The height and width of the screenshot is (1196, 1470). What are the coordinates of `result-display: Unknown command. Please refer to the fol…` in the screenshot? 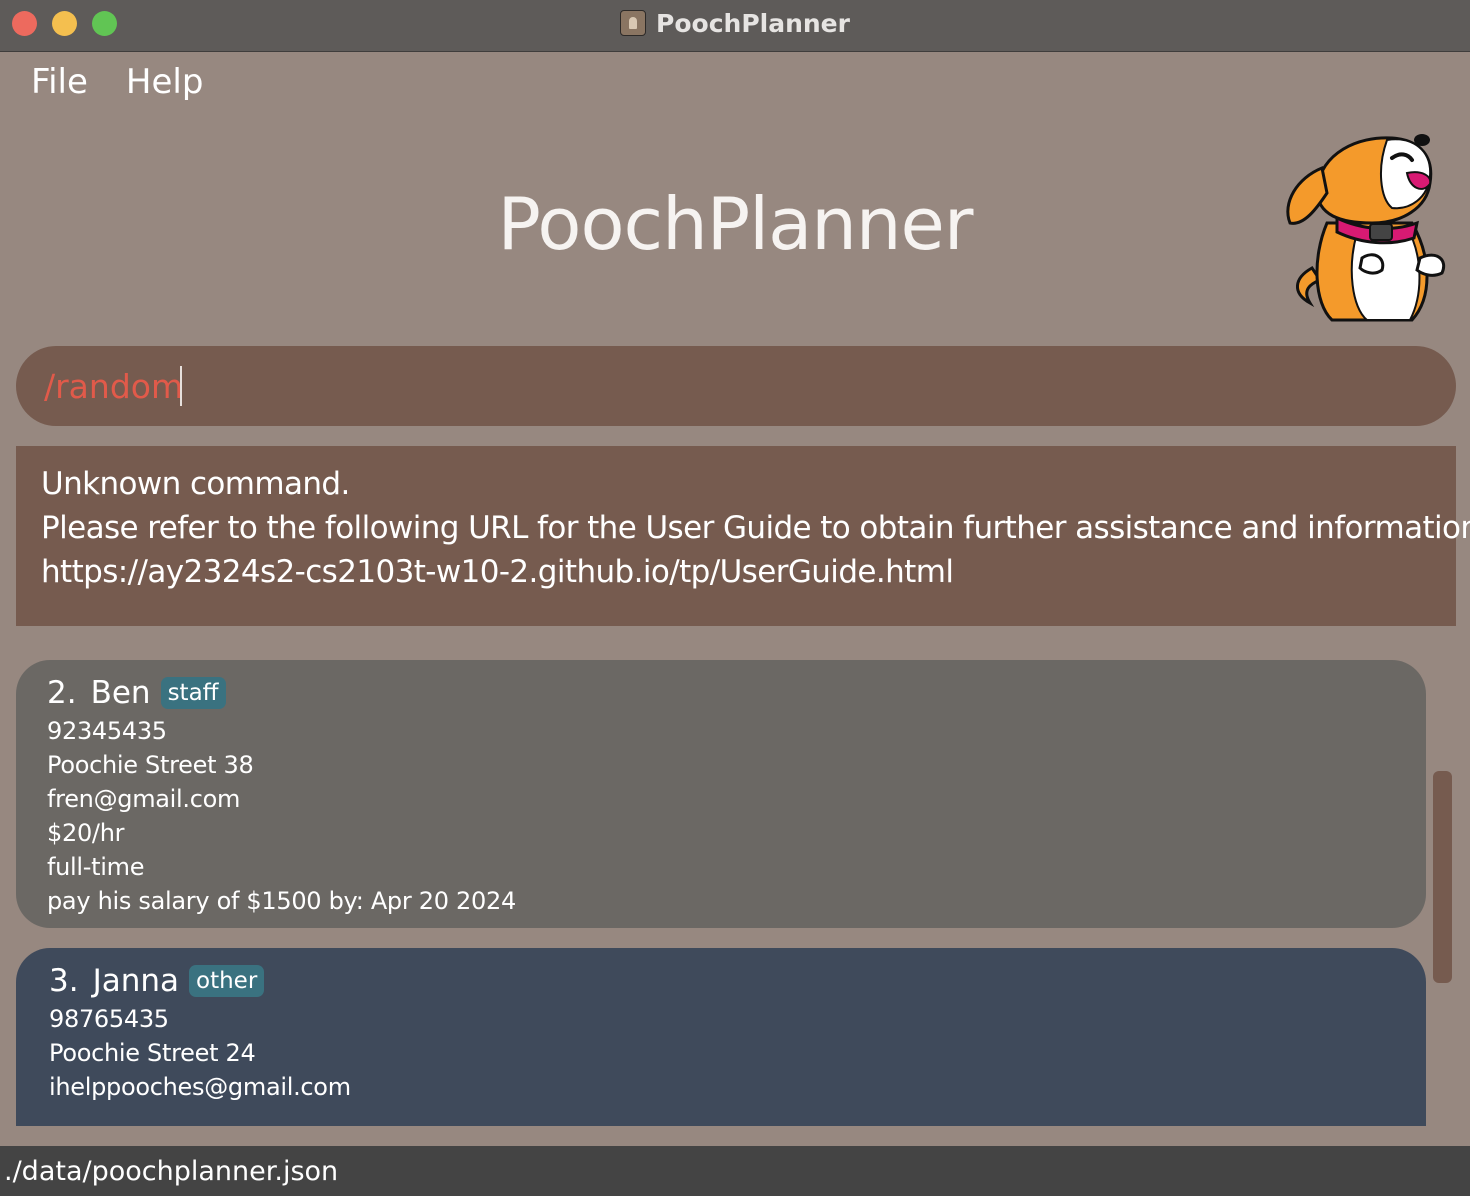 It's located at (743, 536).